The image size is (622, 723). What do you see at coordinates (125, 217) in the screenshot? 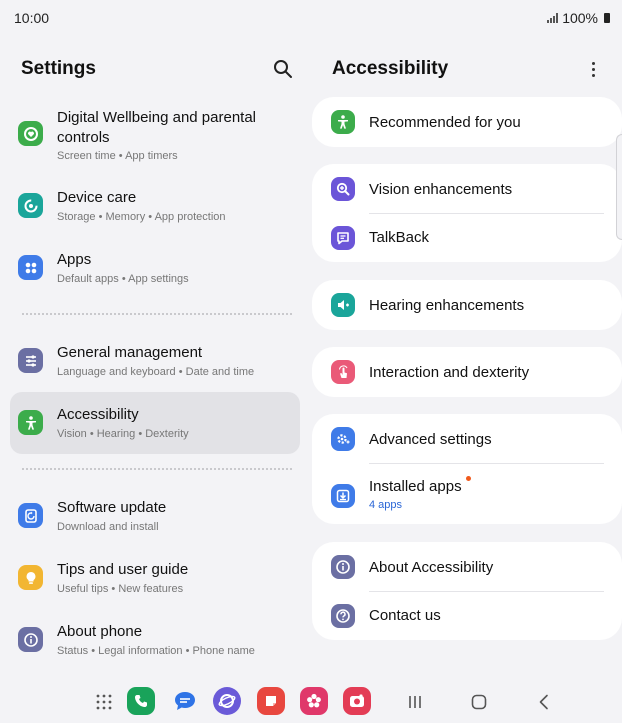
I see `subtitle-part: Memory` at bounding box center [125, 217].